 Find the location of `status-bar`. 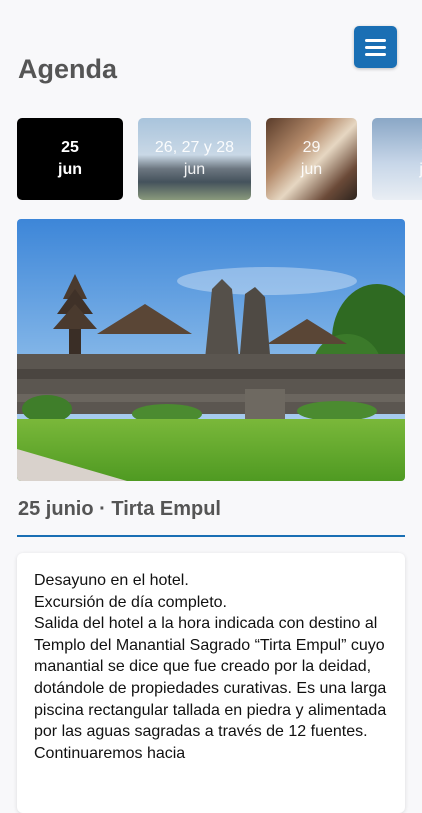

status-bar is located at coordinates (211, 11).